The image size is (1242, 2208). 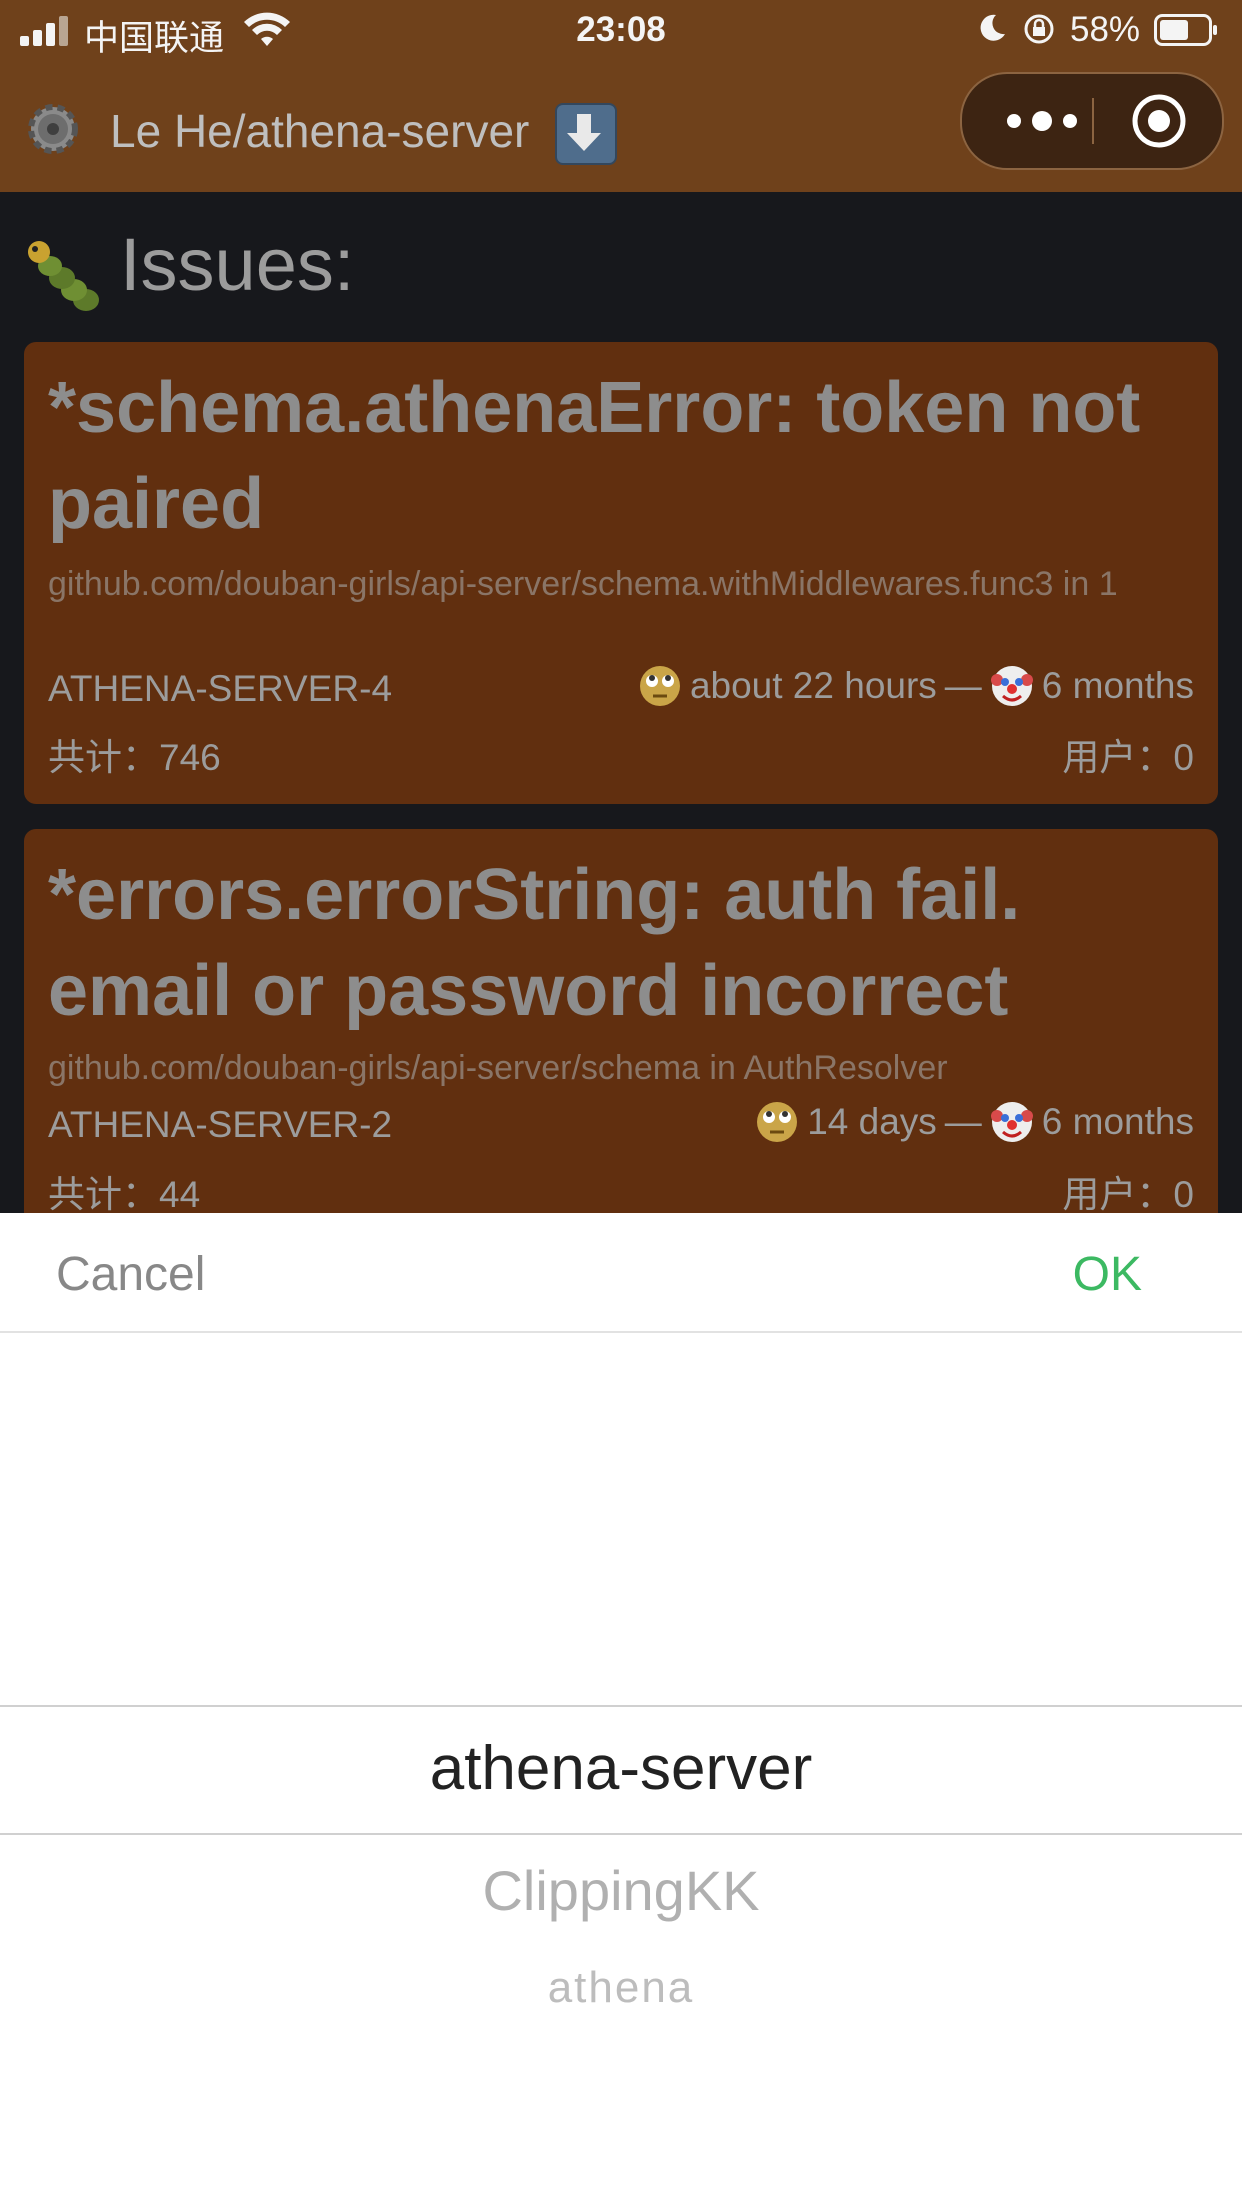 I want to click on section-title: Issues:, so click(x=237, y=264).